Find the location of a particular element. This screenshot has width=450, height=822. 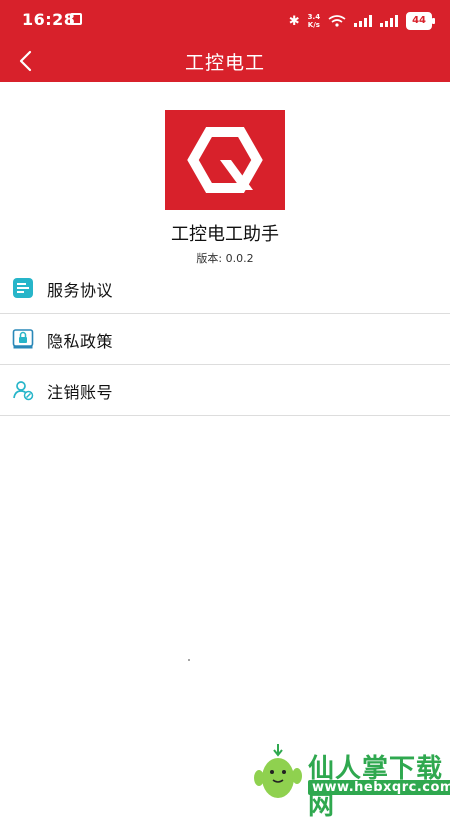

menu-item-delete-account: 注销账号 is located at coordinates (225, 390).